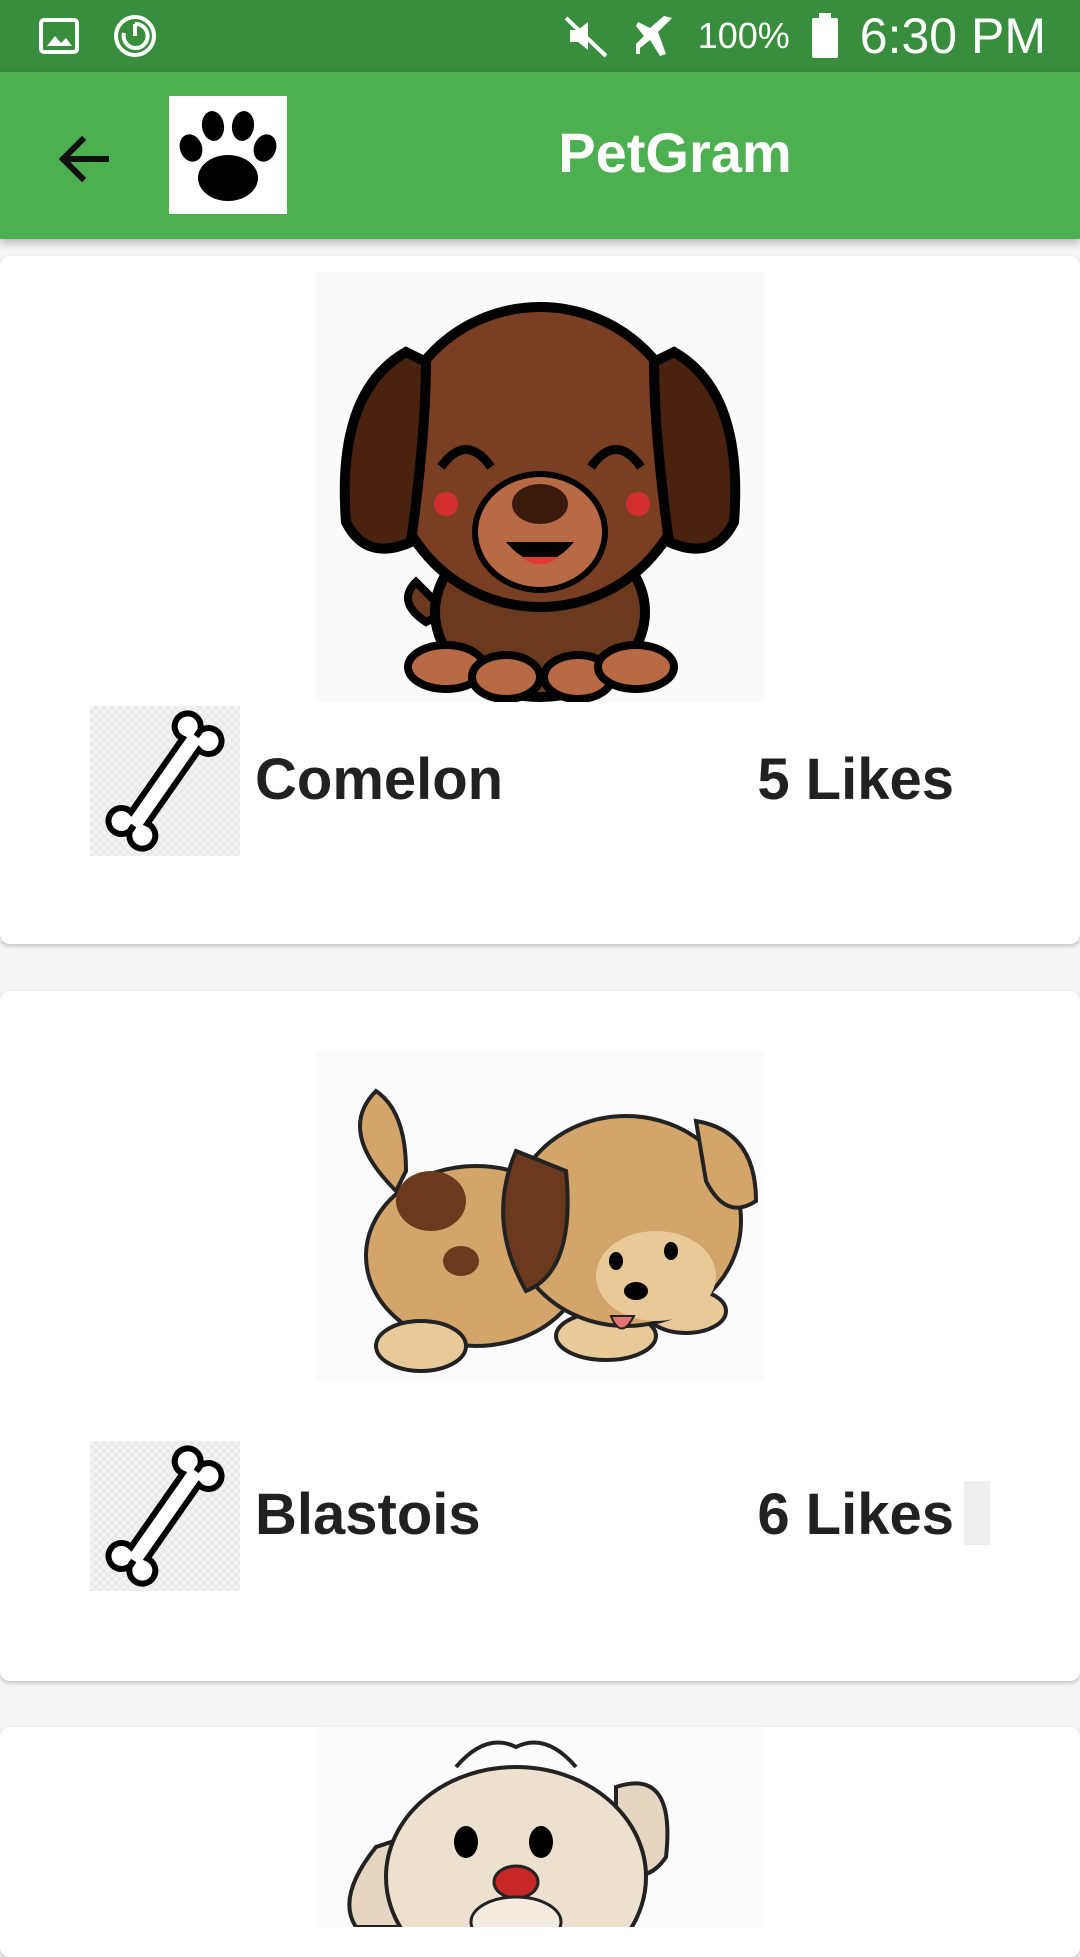 The height and width of the screenshot is (1957, 1080). What do you see at coordinates (824, 35) in the screenshot?
I see `battery-icon` at bounding box center [824, 35].